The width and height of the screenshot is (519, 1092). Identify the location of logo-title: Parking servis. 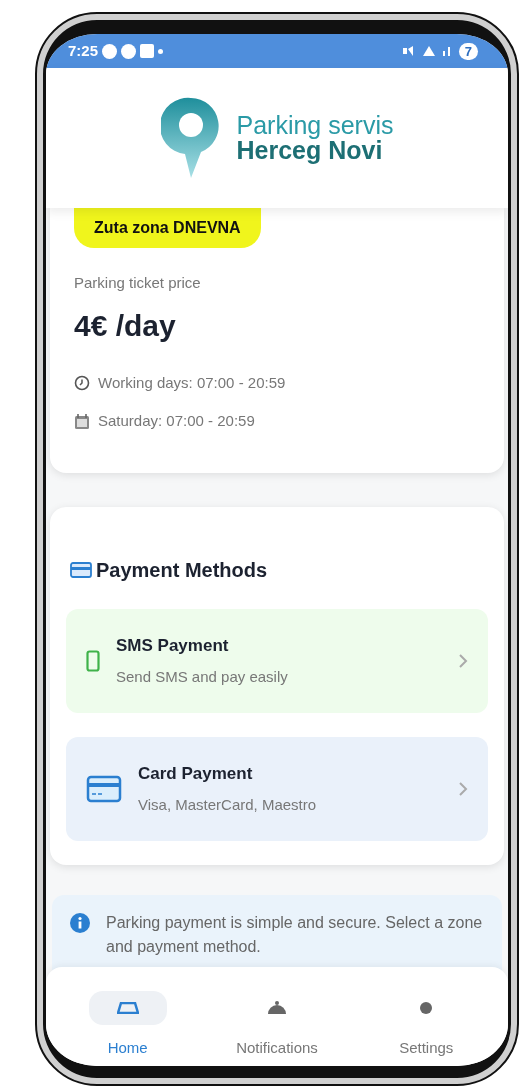
(315, 125).